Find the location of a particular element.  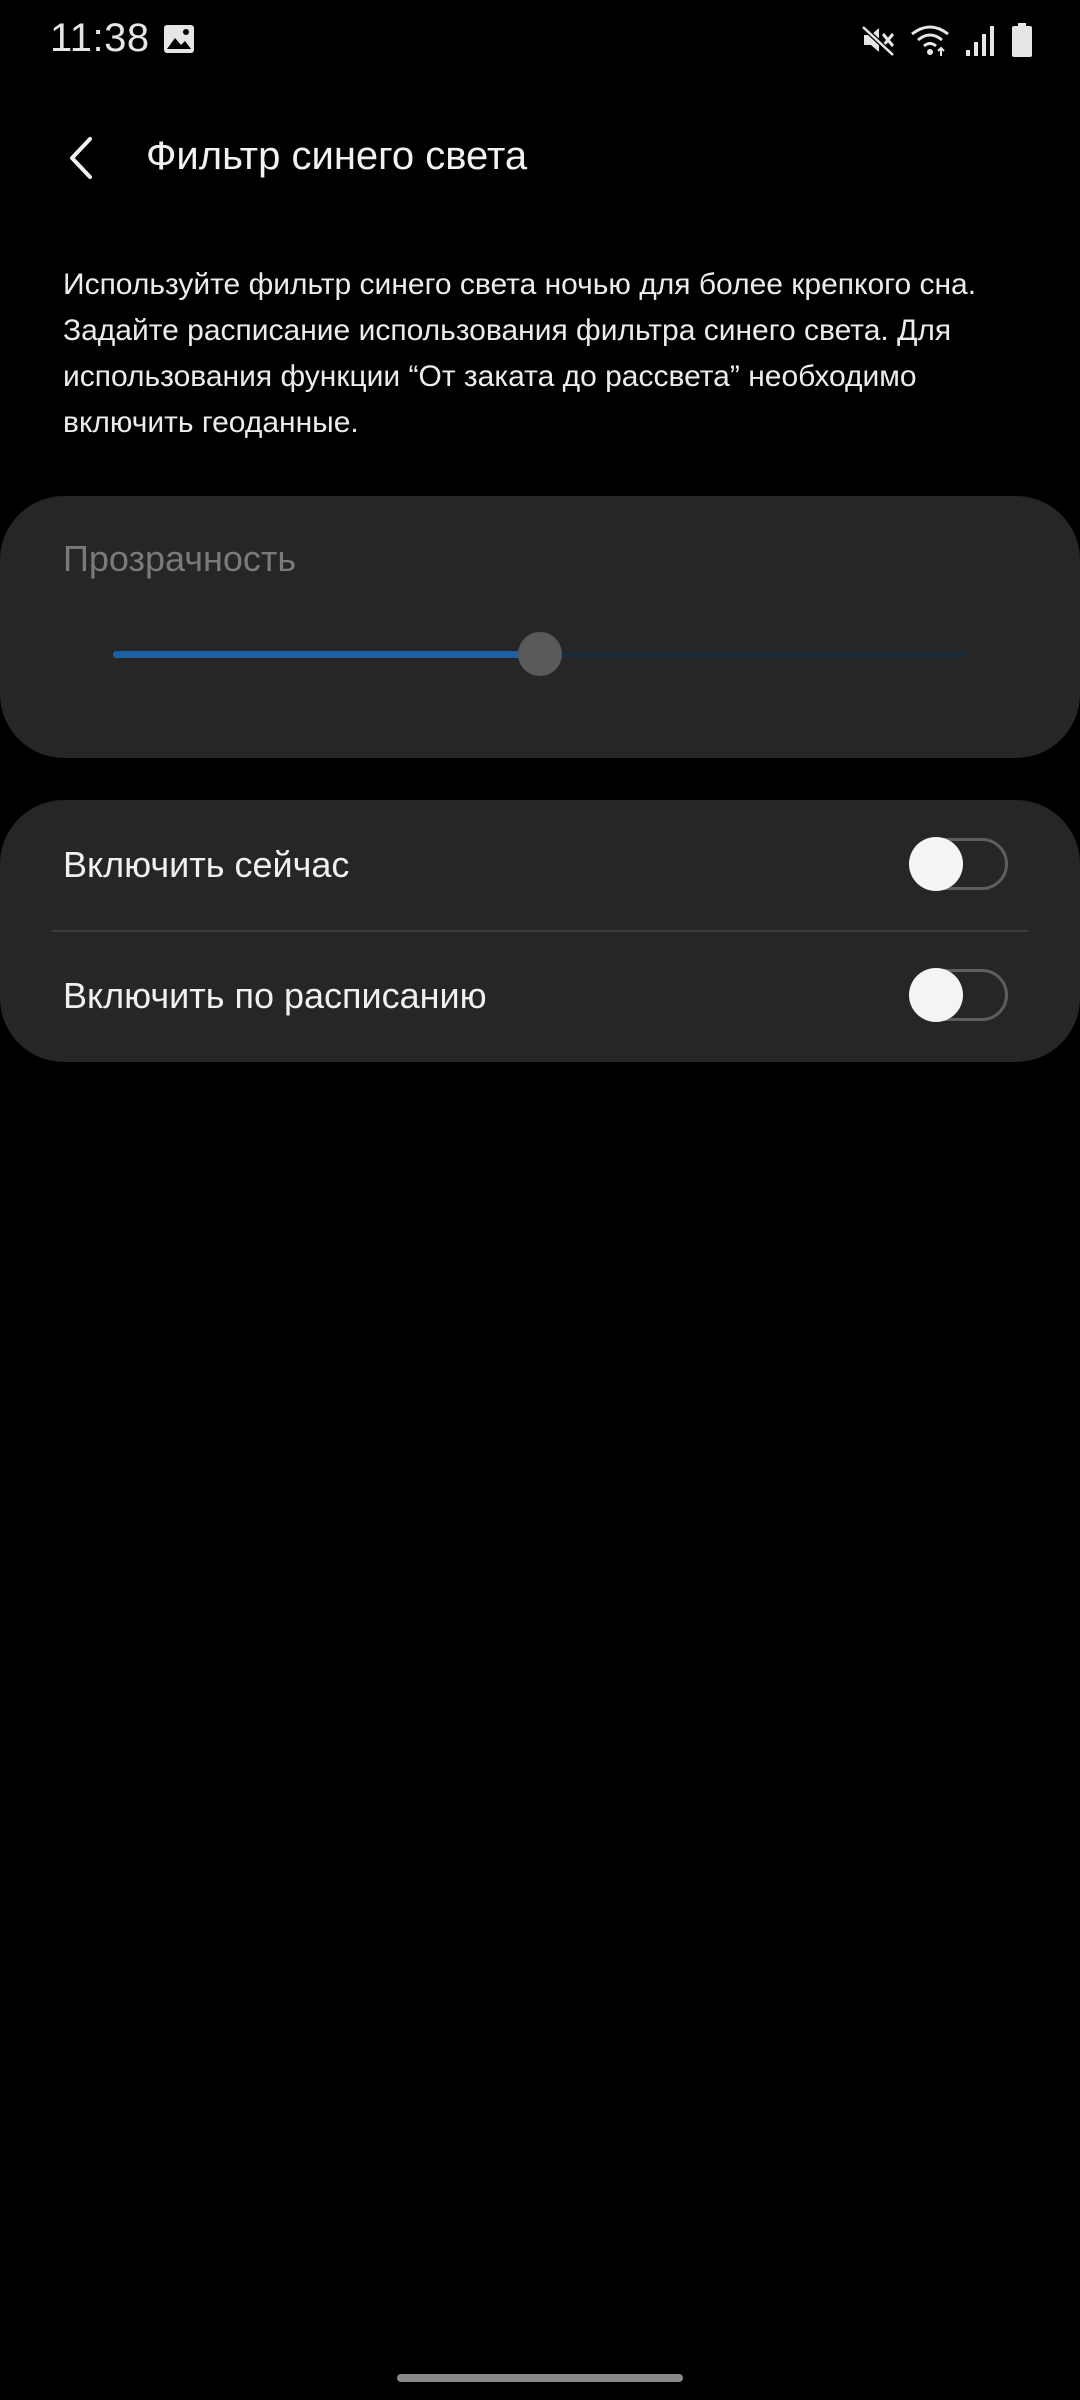

navigation-handle is located at coordinates (540, 2378).